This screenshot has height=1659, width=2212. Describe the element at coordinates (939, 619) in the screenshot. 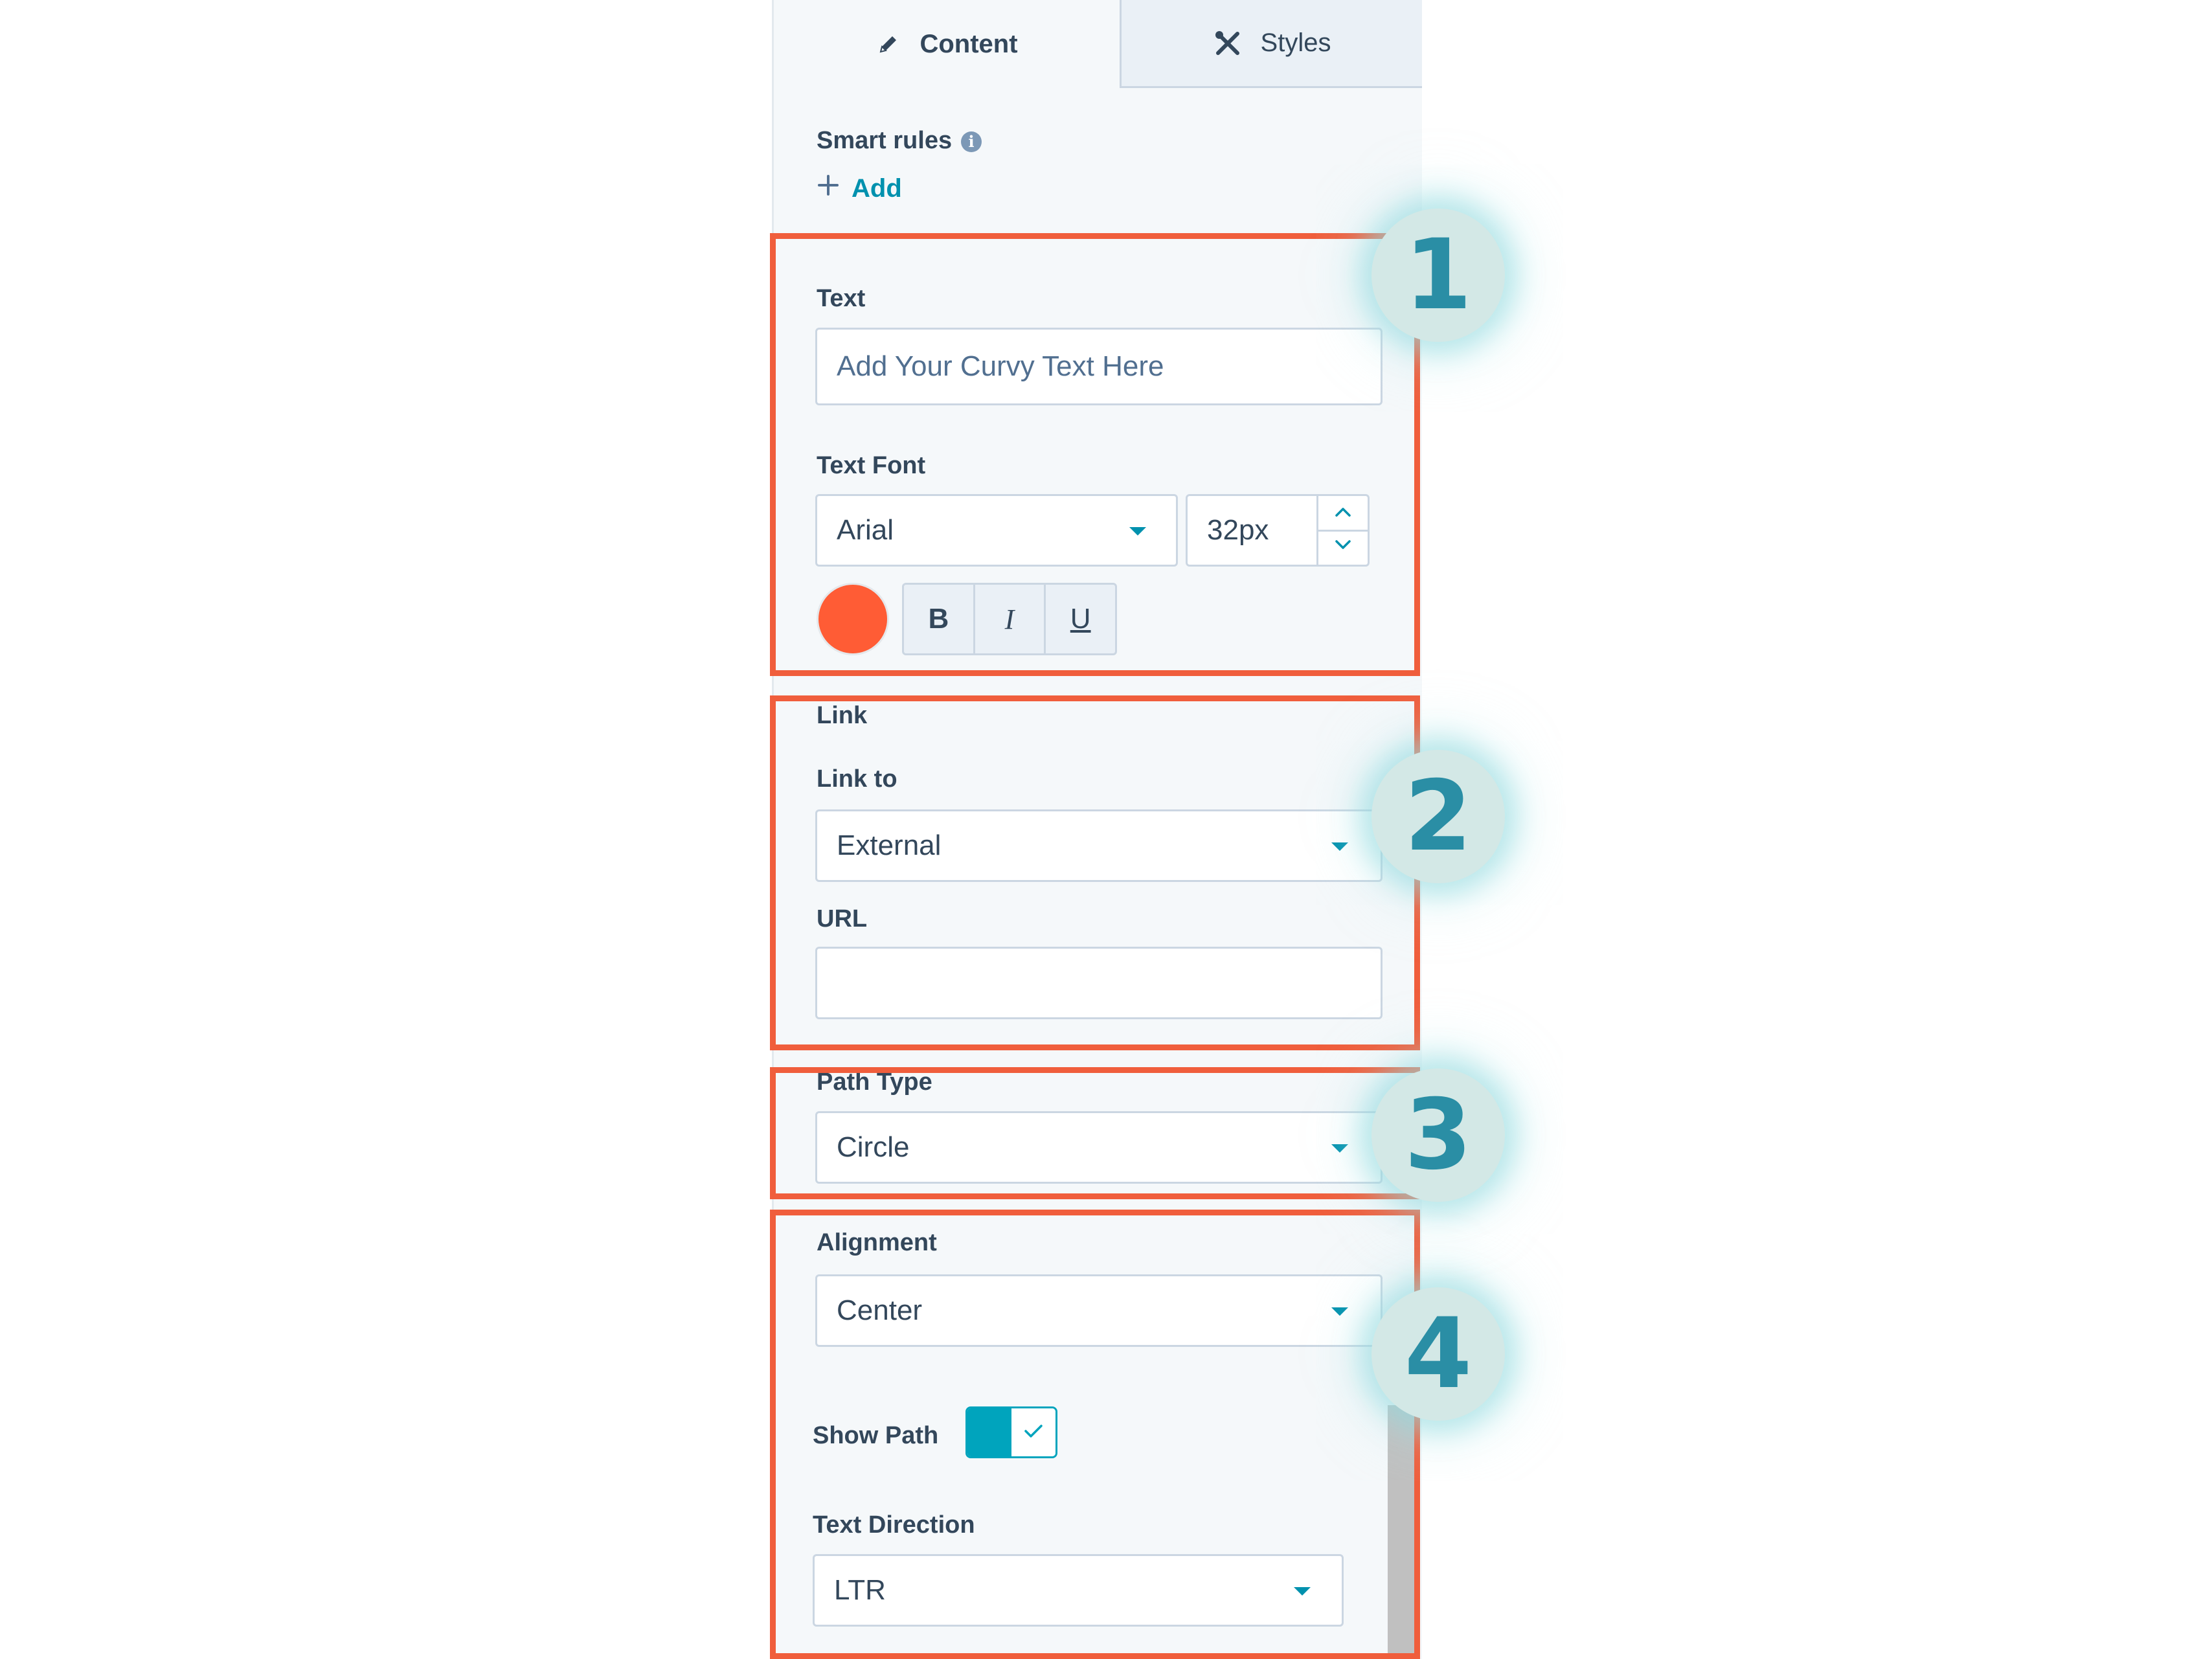

I see `bold-button: B` at that location.